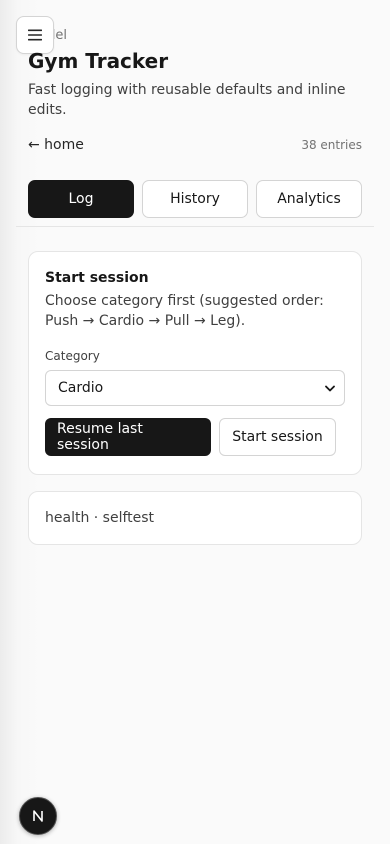  What do you see at coordinates (195, 518) in the screenshot?
I see `health-card: health · selftest` at bounding box center [195, 518].